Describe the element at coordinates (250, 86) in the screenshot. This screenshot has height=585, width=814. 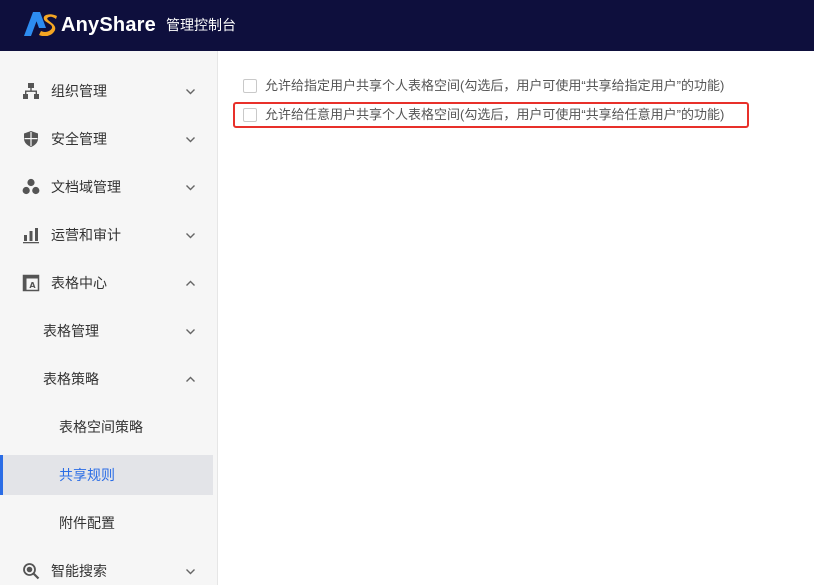
I see `share-specified-users-checkbox` at that location.